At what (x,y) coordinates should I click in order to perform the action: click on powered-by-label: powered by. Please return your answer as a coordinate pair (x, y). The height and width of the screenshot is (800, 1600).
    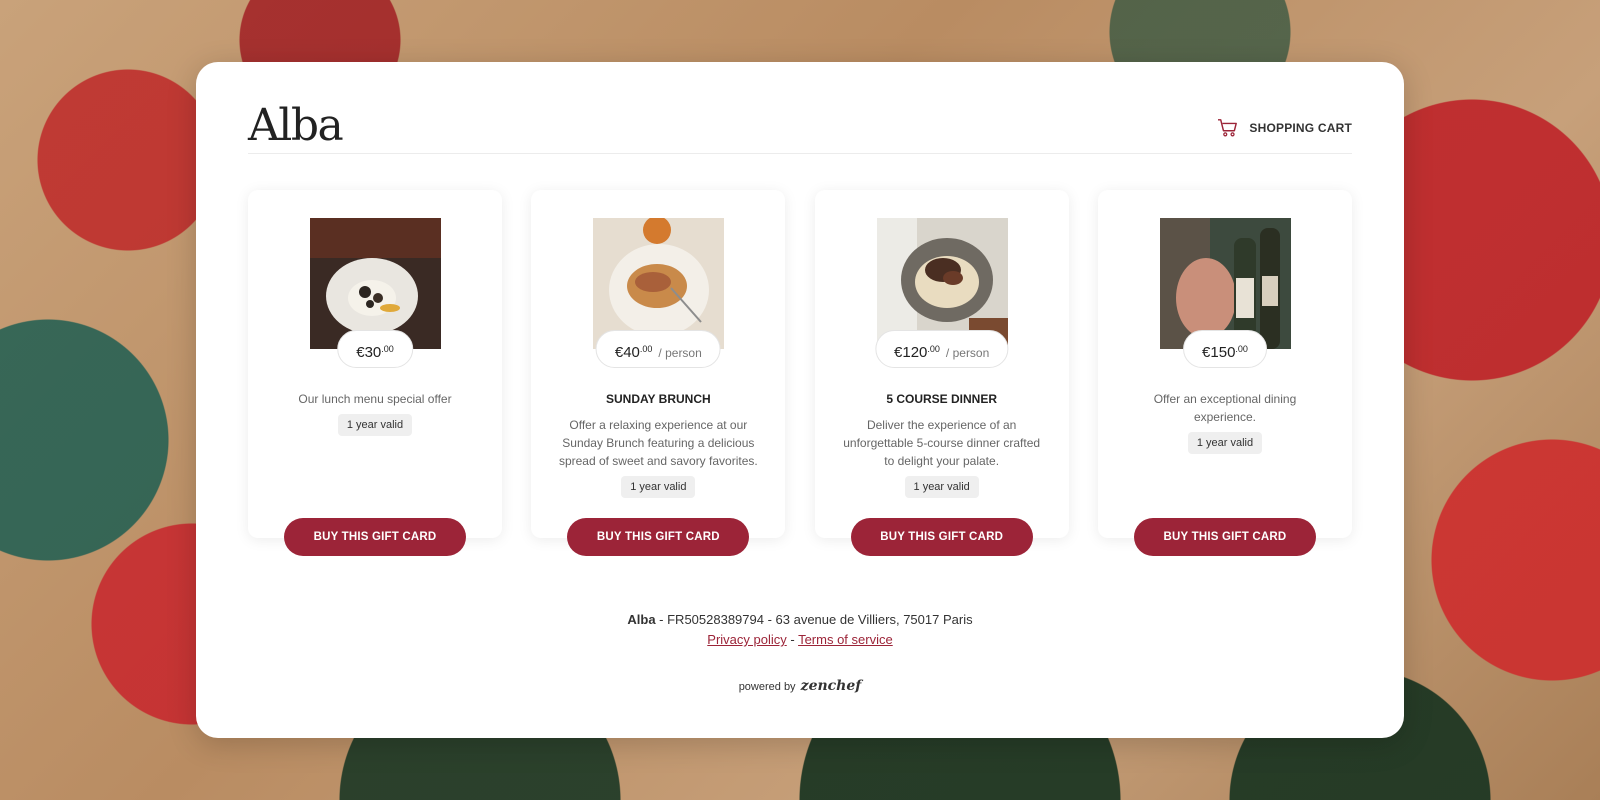
    Looking at the image, I should click on (767, 687).